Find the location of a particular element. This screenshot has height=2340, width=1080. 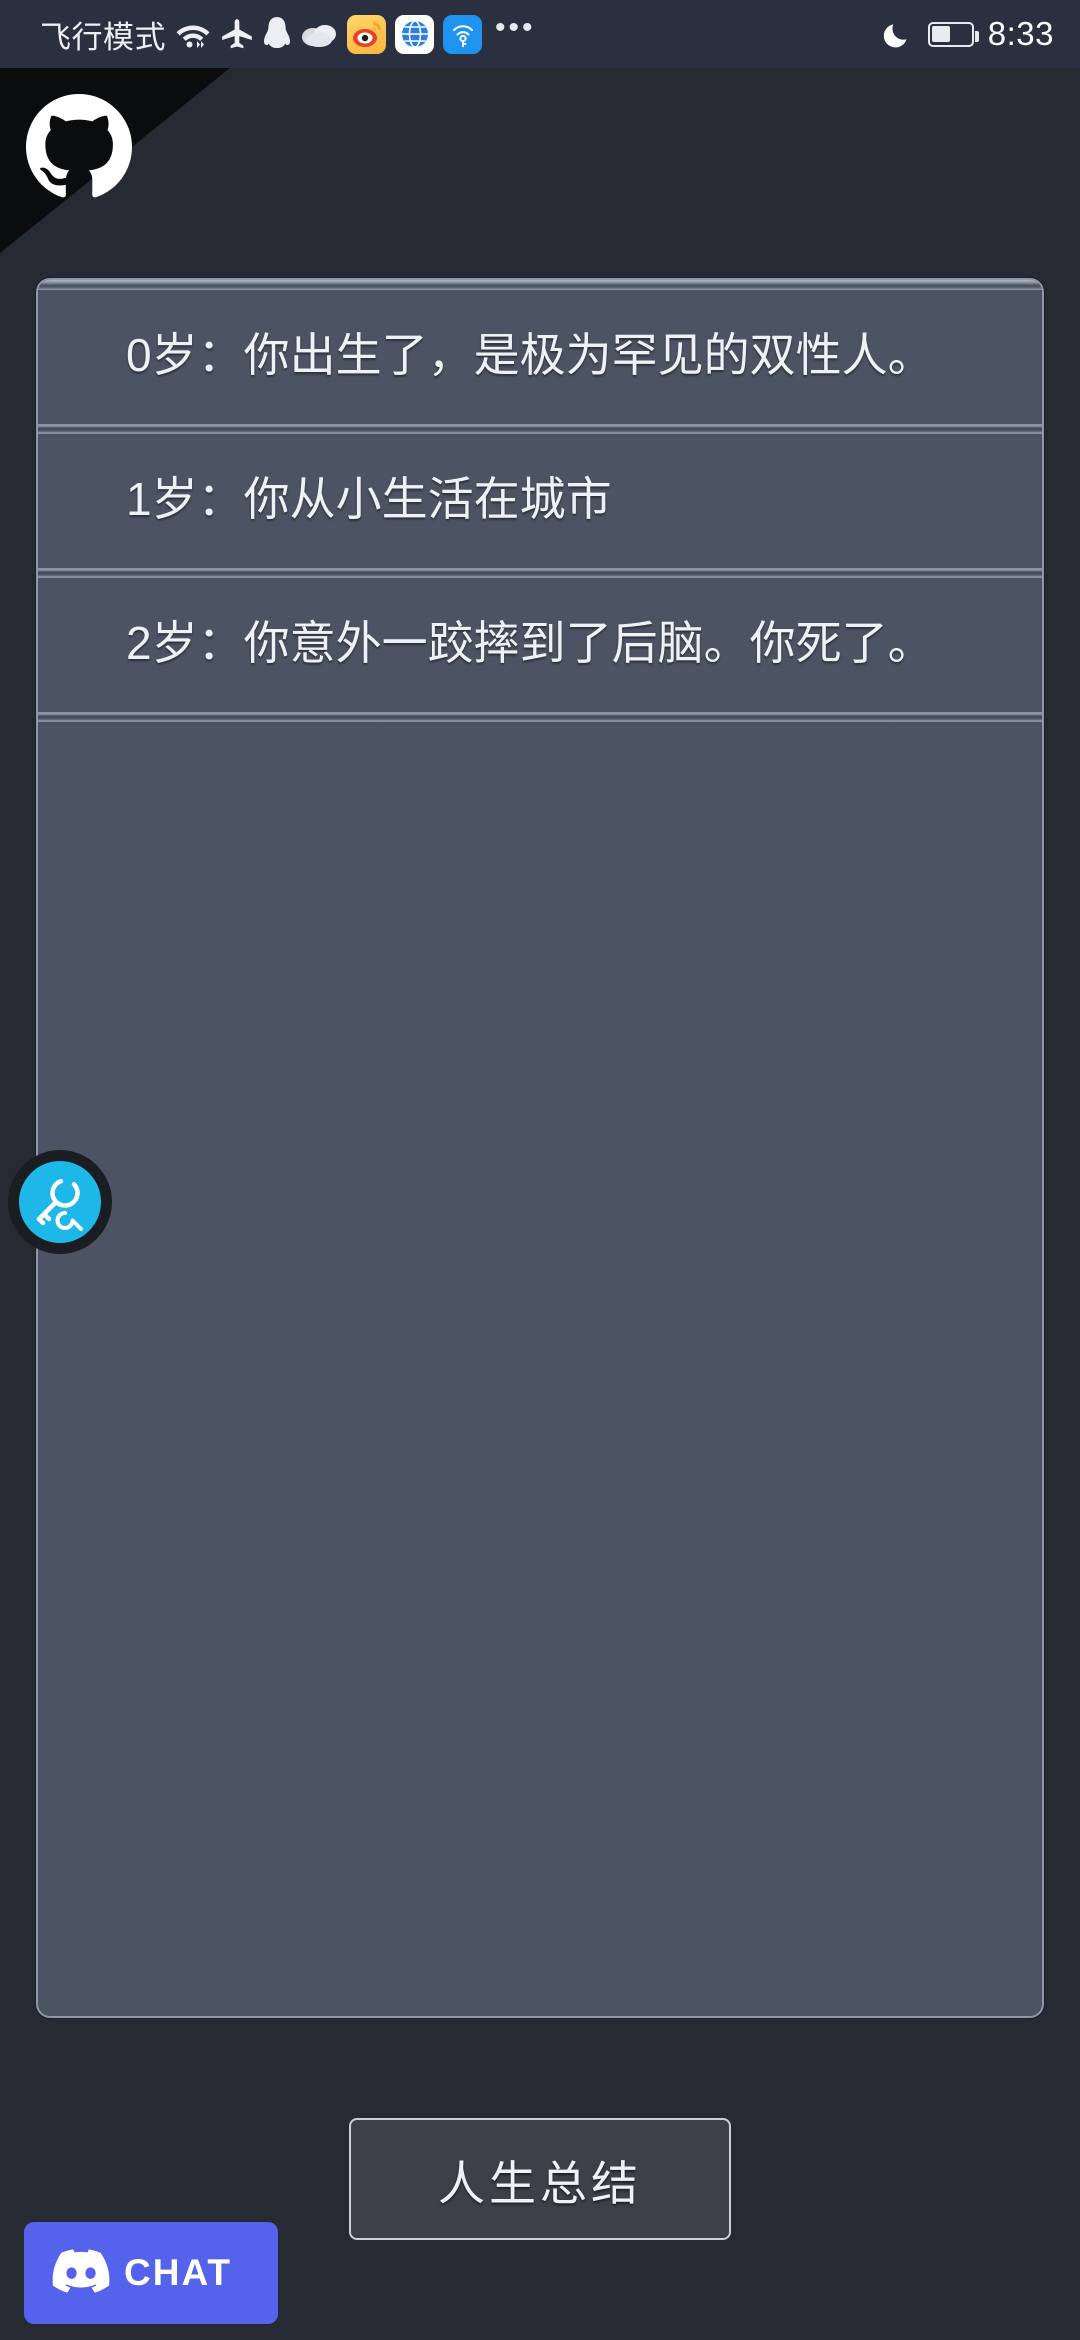

status-bar: 飞行模式 ••• 8:33 is located at coordinates (540, 34).